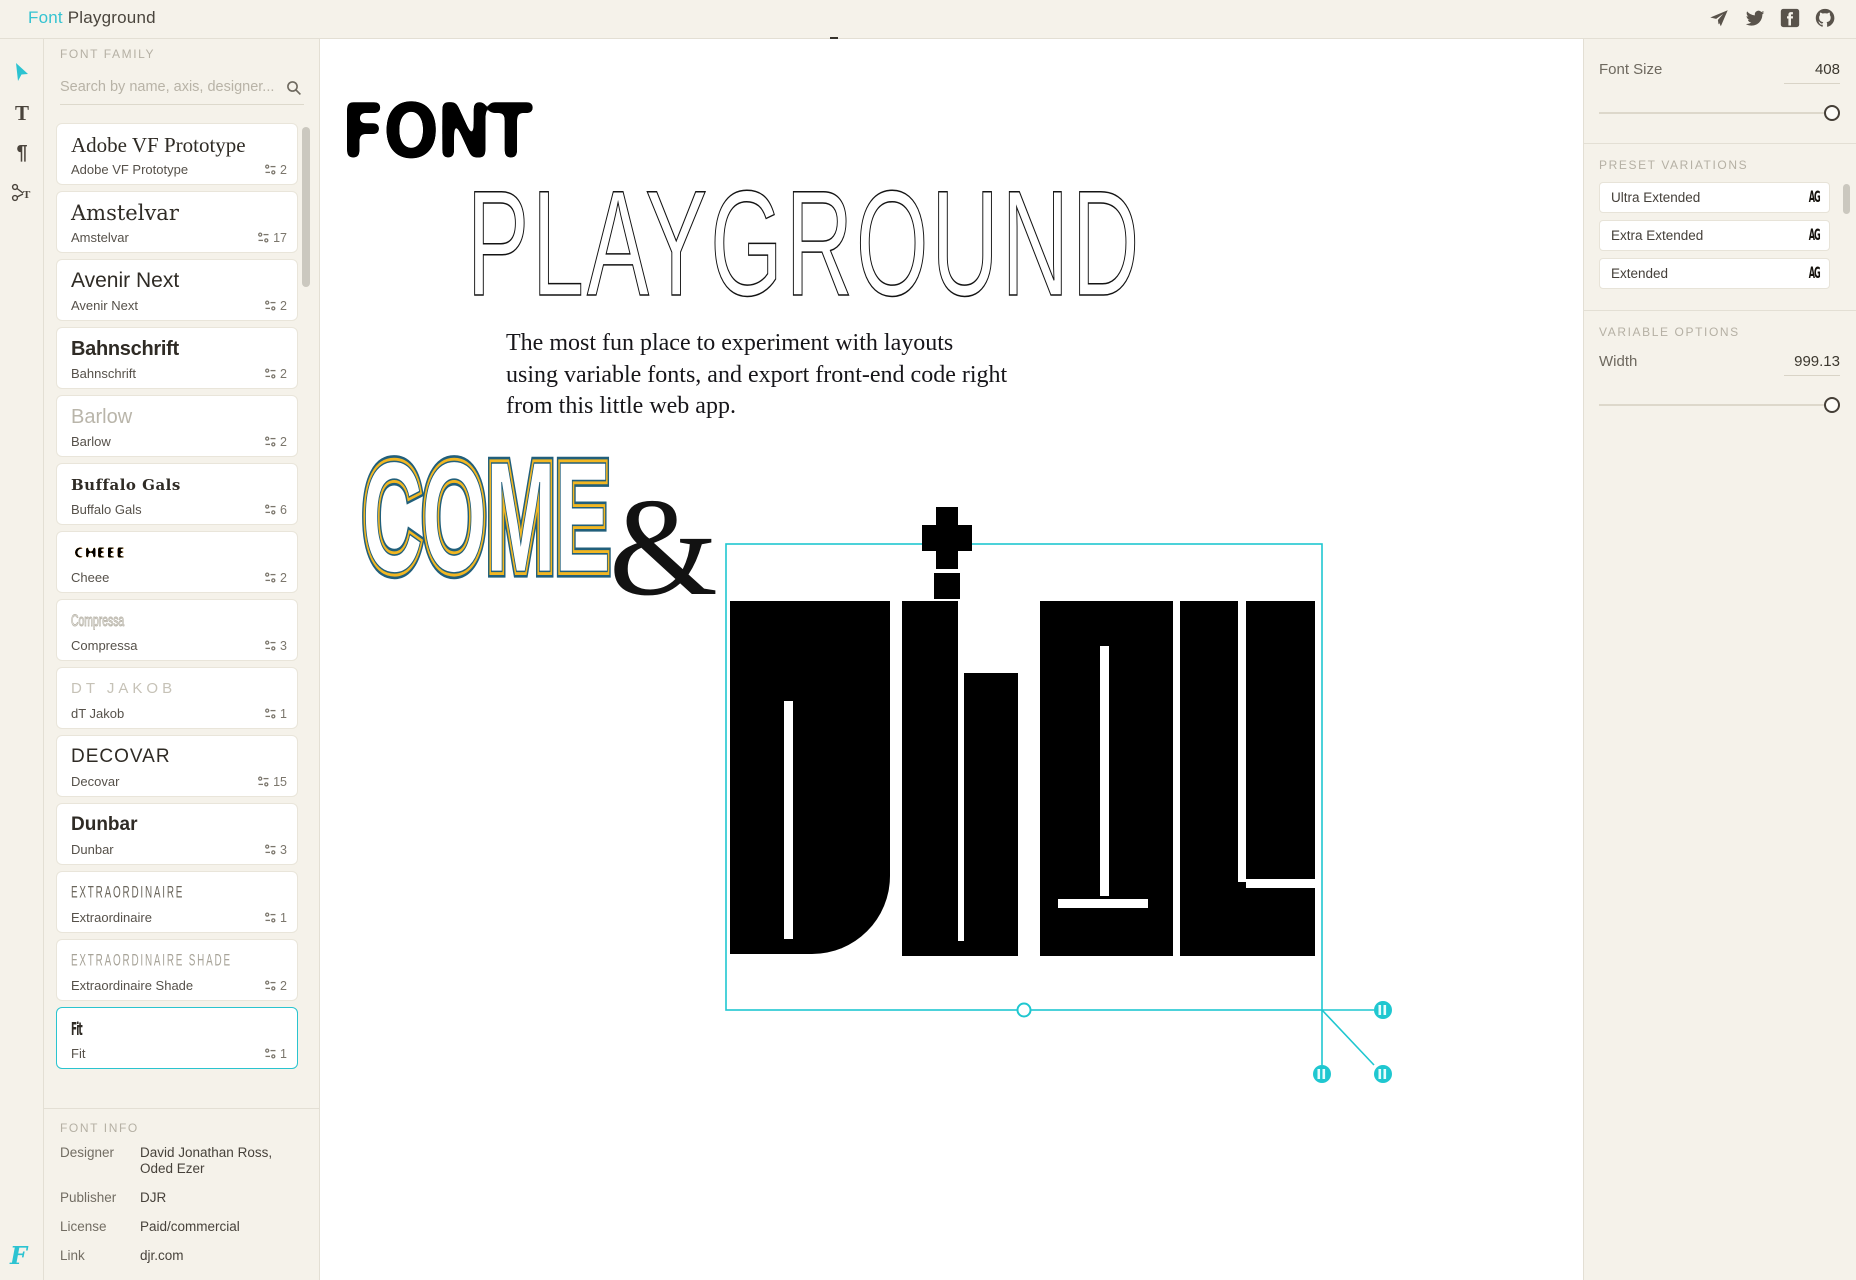 This screenshot has height=1280, width=1856. I want to click on font-preview: Buffalo Gals, so click(126, 485).